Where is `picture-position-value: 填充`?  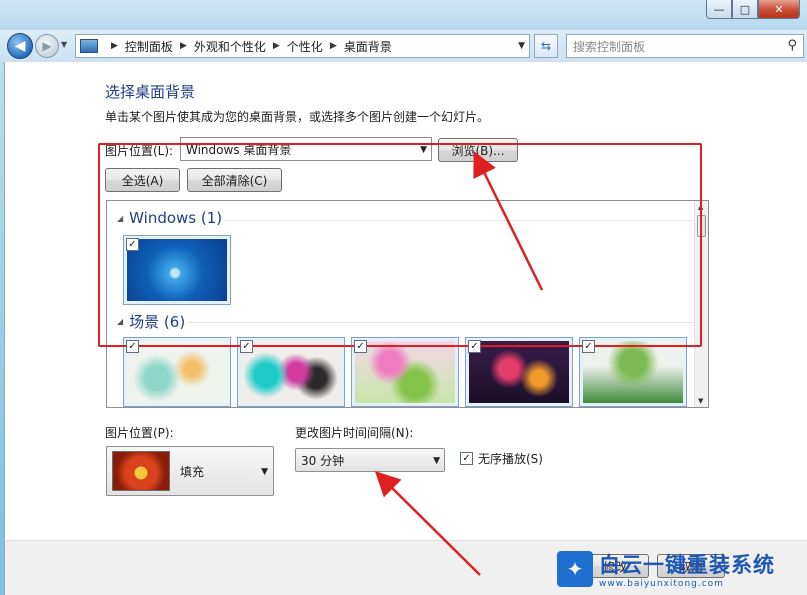 picture-position-value: 填充 is located at coordinates (192, 471).